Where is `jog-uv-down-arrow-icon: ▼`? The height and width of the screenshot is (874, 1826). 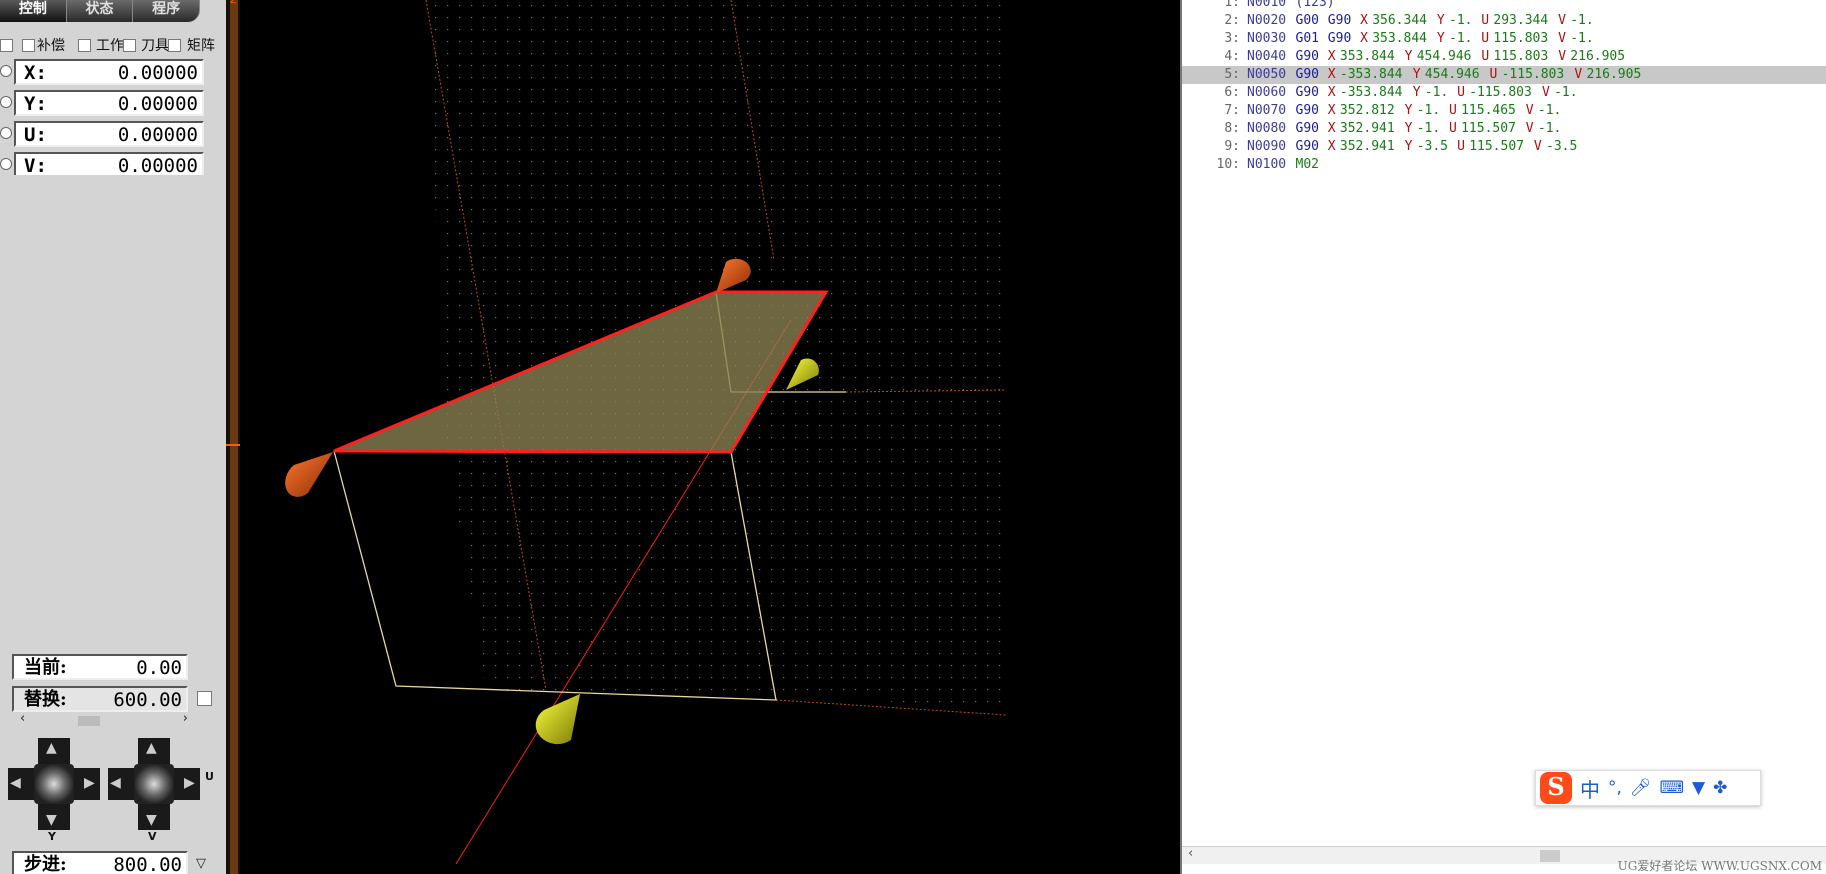 jog-uv-down-arrow-icon: ▼ is located at coordinates (151, 820).